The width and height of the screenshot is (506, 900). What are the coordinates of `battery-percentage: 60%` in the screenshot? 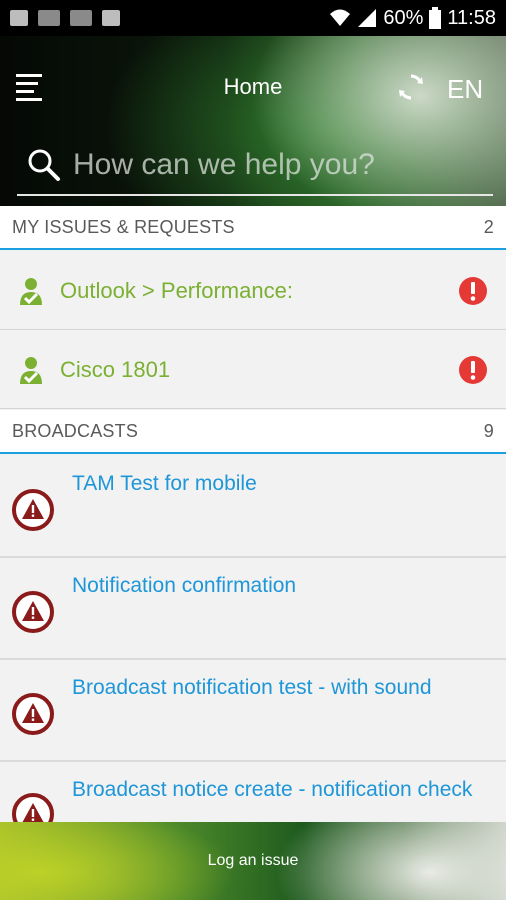 It's located at (403, 17).